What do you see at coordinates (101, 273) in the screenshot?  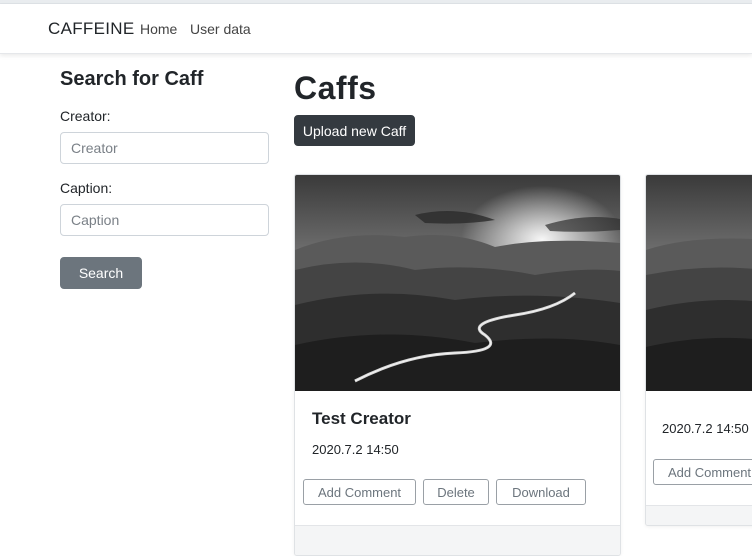 I see `search-button: Search` at bounding box center [101, 273].